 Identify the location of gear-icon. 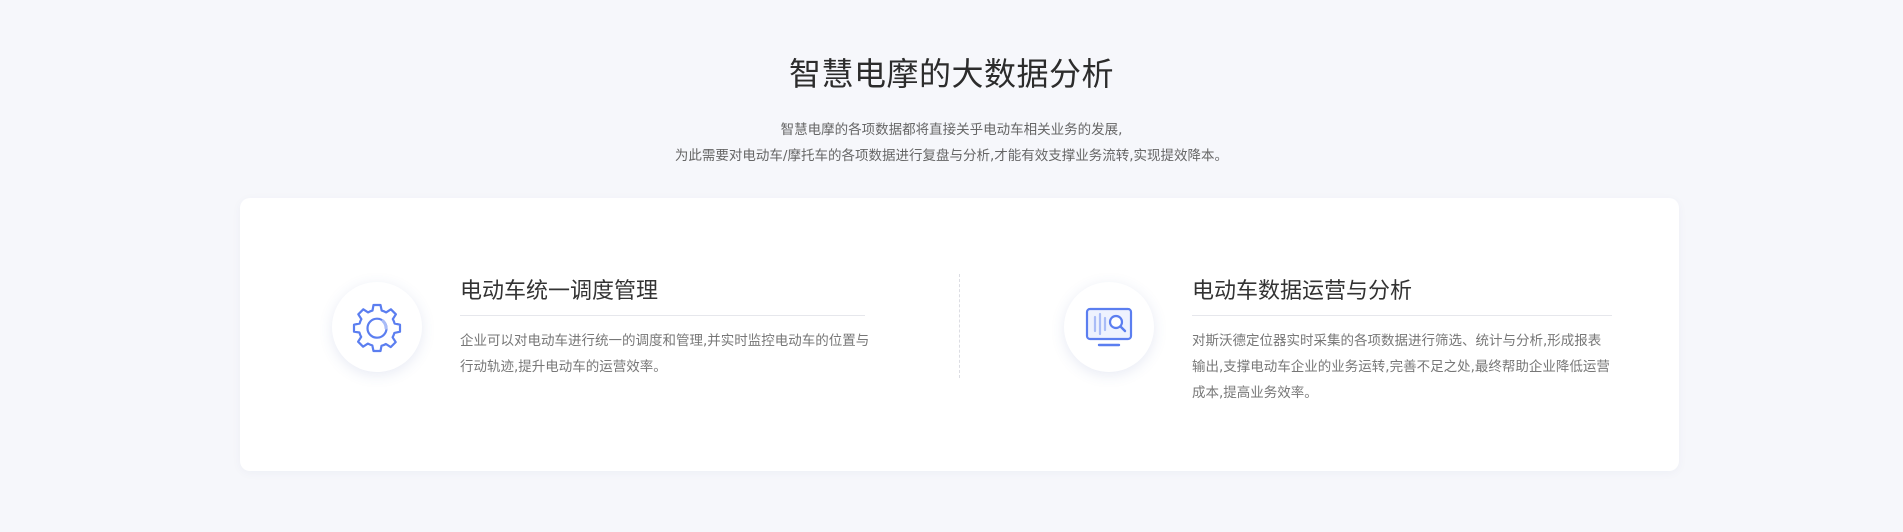
(377, 328).